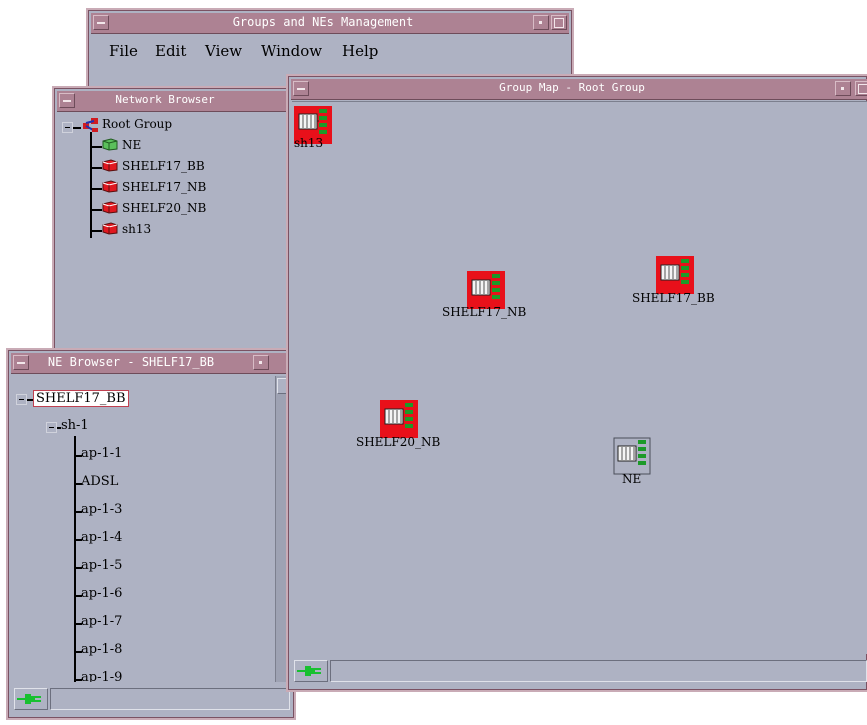  Describe the element at coordinates (110, 144) in the screenshot. I see `ne-green-icon` at that location.